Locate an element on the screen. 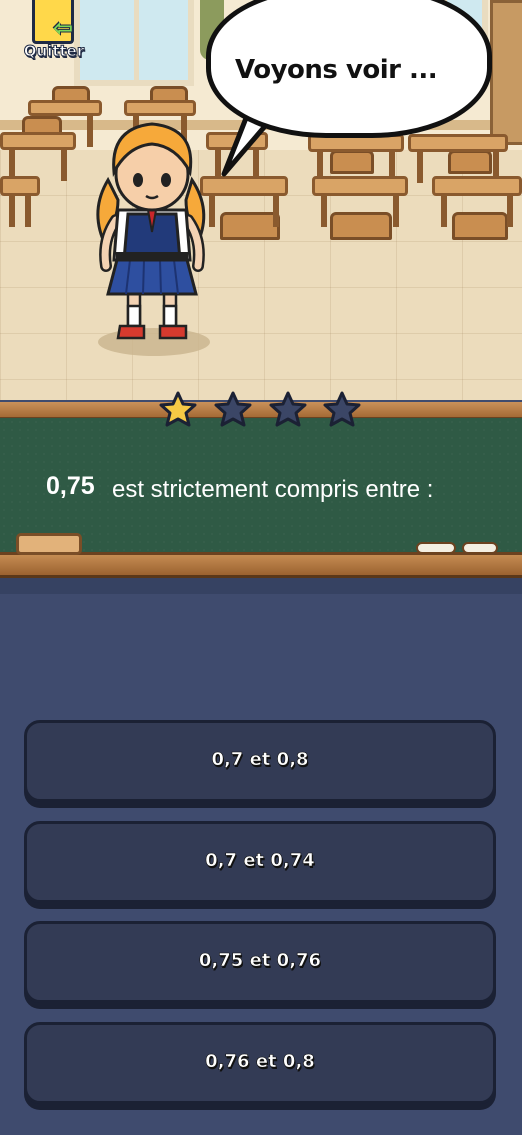 Image resolution: width=522 pixels, height=1135 pixels. chalkboard-shadow is located at coordinates (261, 586).